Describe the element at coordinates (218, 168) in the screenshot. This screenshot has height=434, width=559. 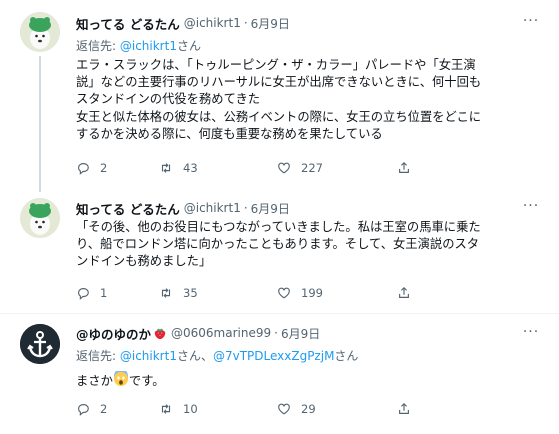
I see `retweet-button: 43` at that location.